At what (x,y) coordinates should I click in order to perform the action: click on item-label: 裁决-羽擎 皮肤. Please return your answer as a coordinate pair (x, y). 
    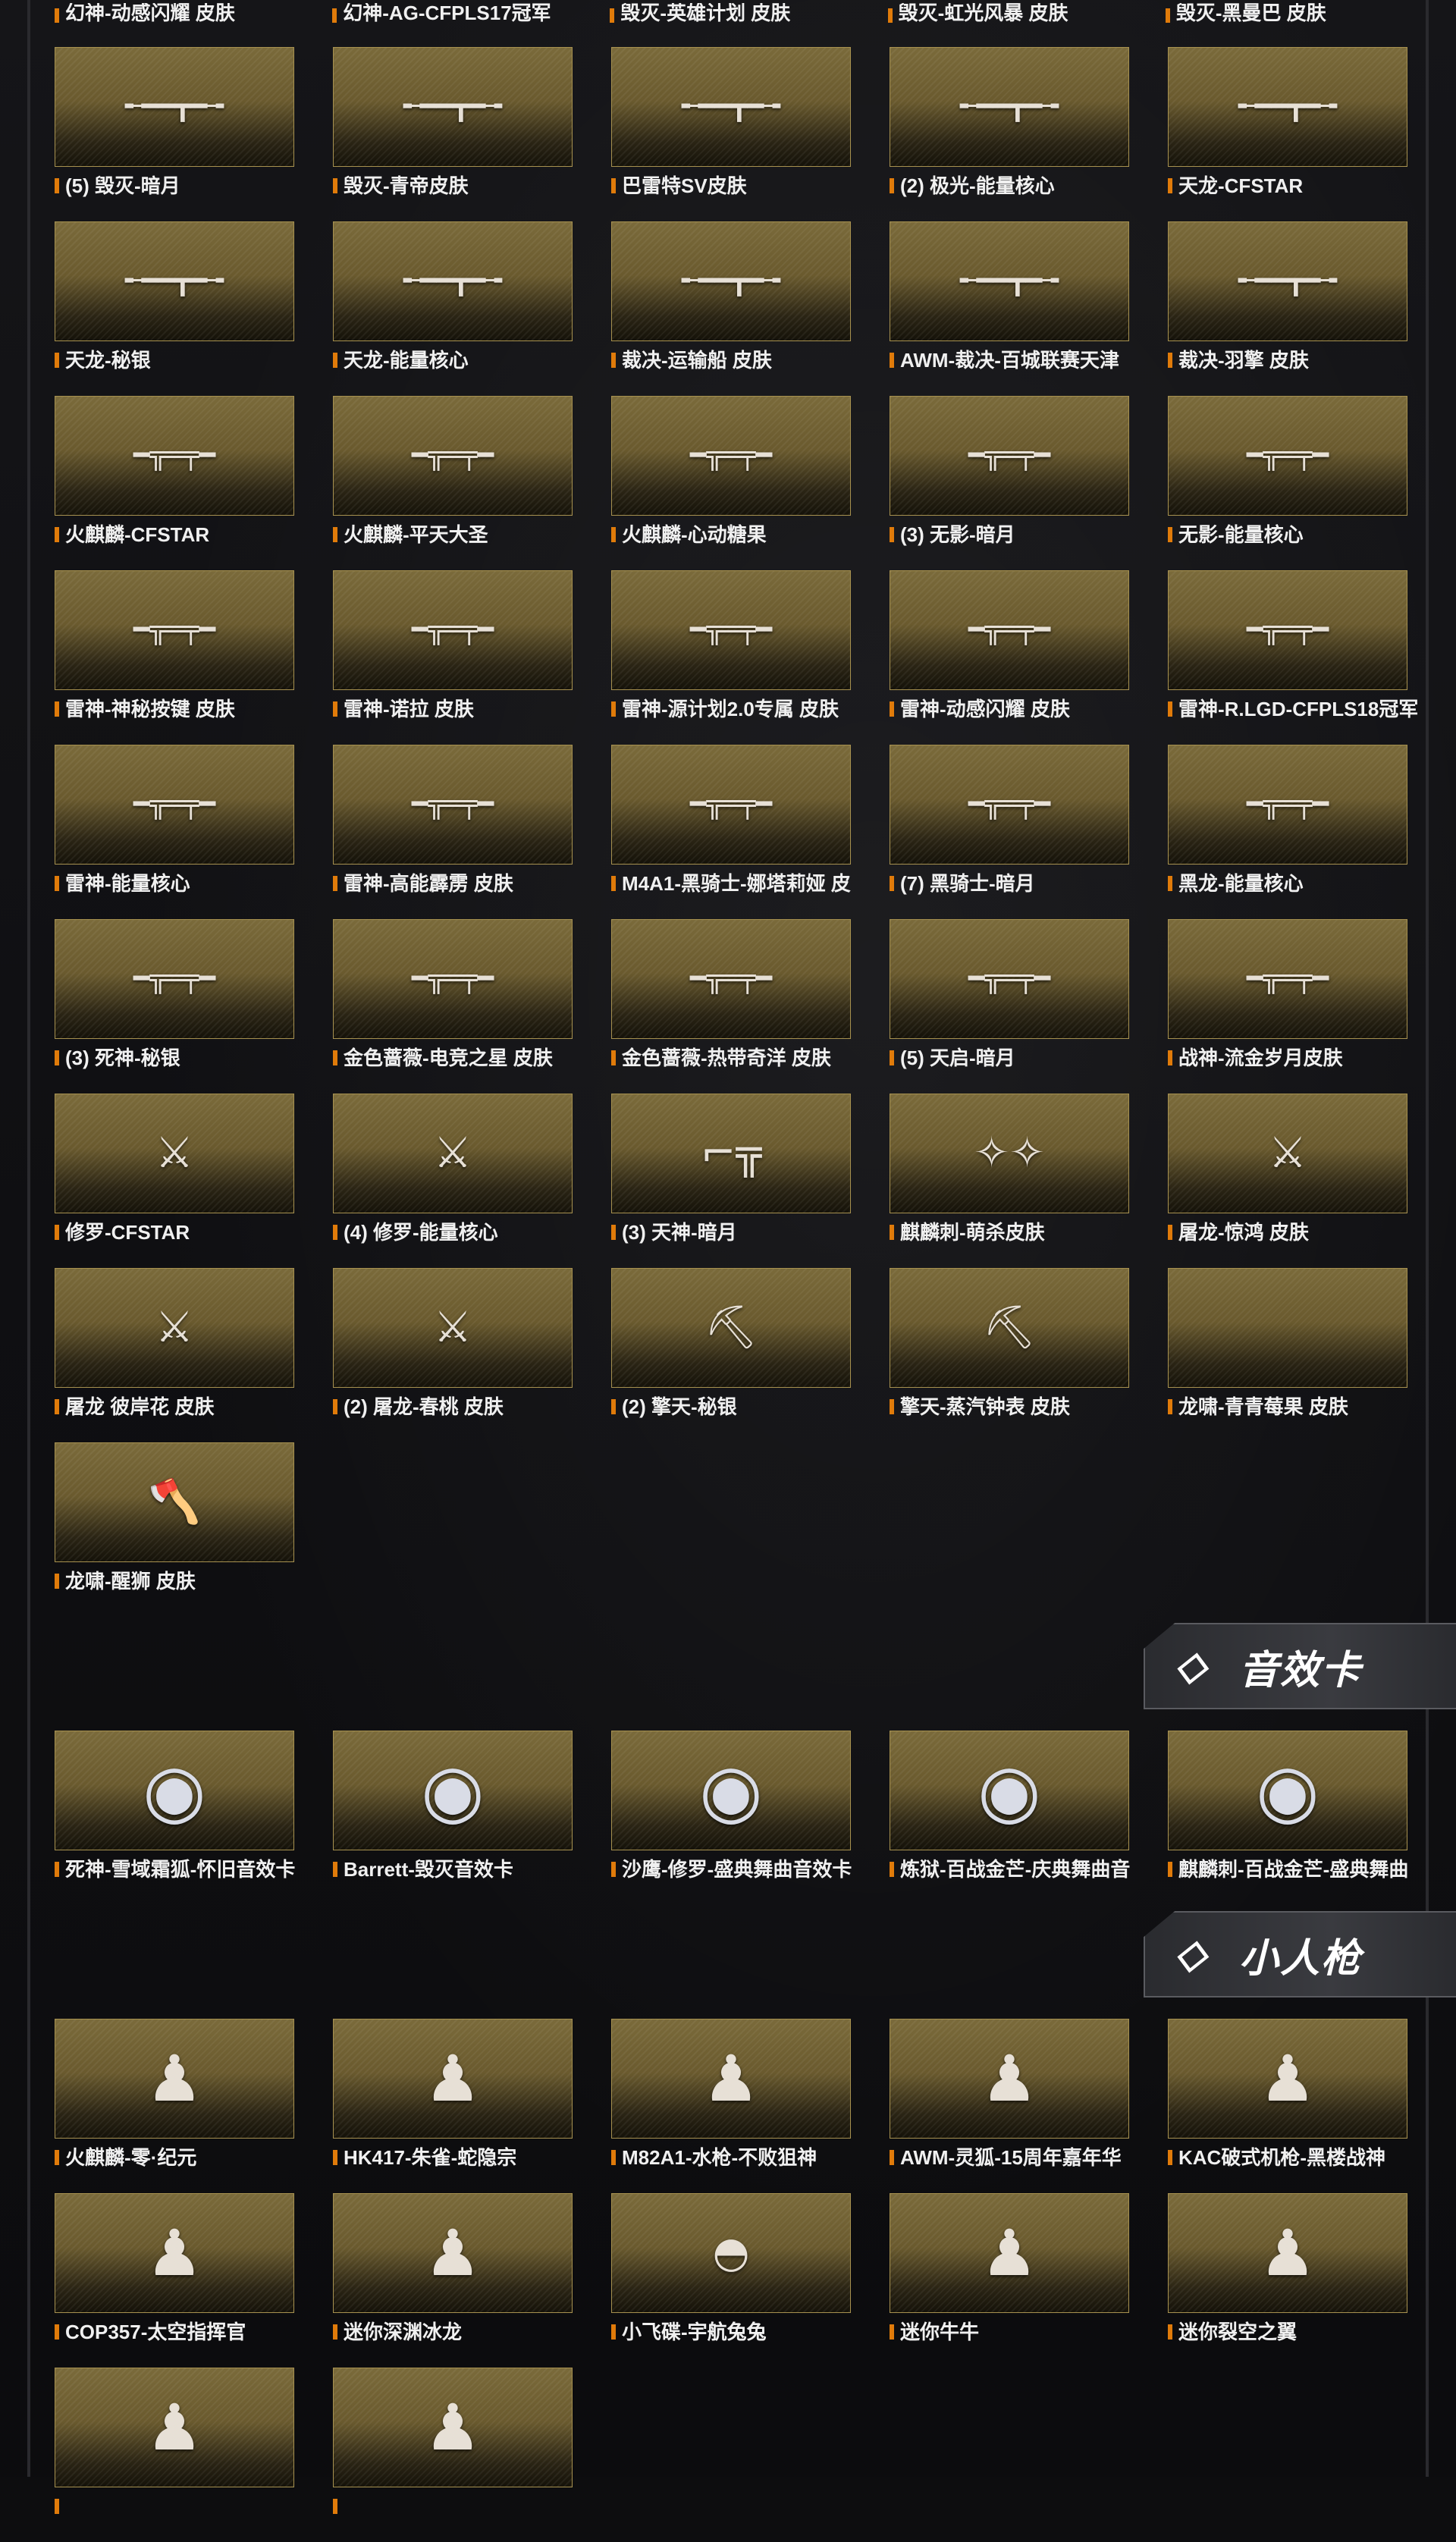
    Looking at the image, I should click on (1297, 360).